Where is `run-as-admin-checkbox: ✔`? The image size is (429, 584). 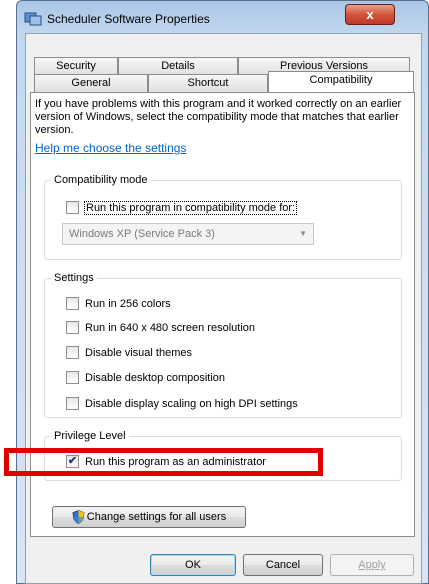 run-as-admin-checkbox: ✔ is located at coordinates (72, 461).